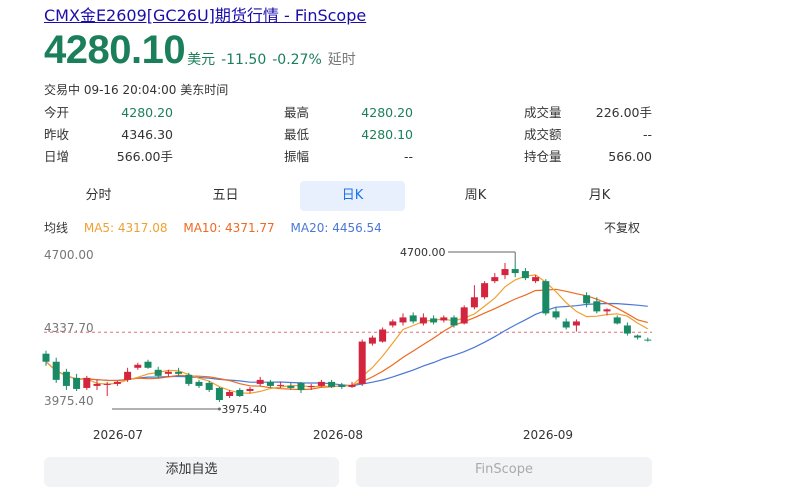 The width and height of the screenshot is (793, 487). I want to click on price-row: 4280.10 美元 -11.50 -0.27% 延时, so click(203, 50).